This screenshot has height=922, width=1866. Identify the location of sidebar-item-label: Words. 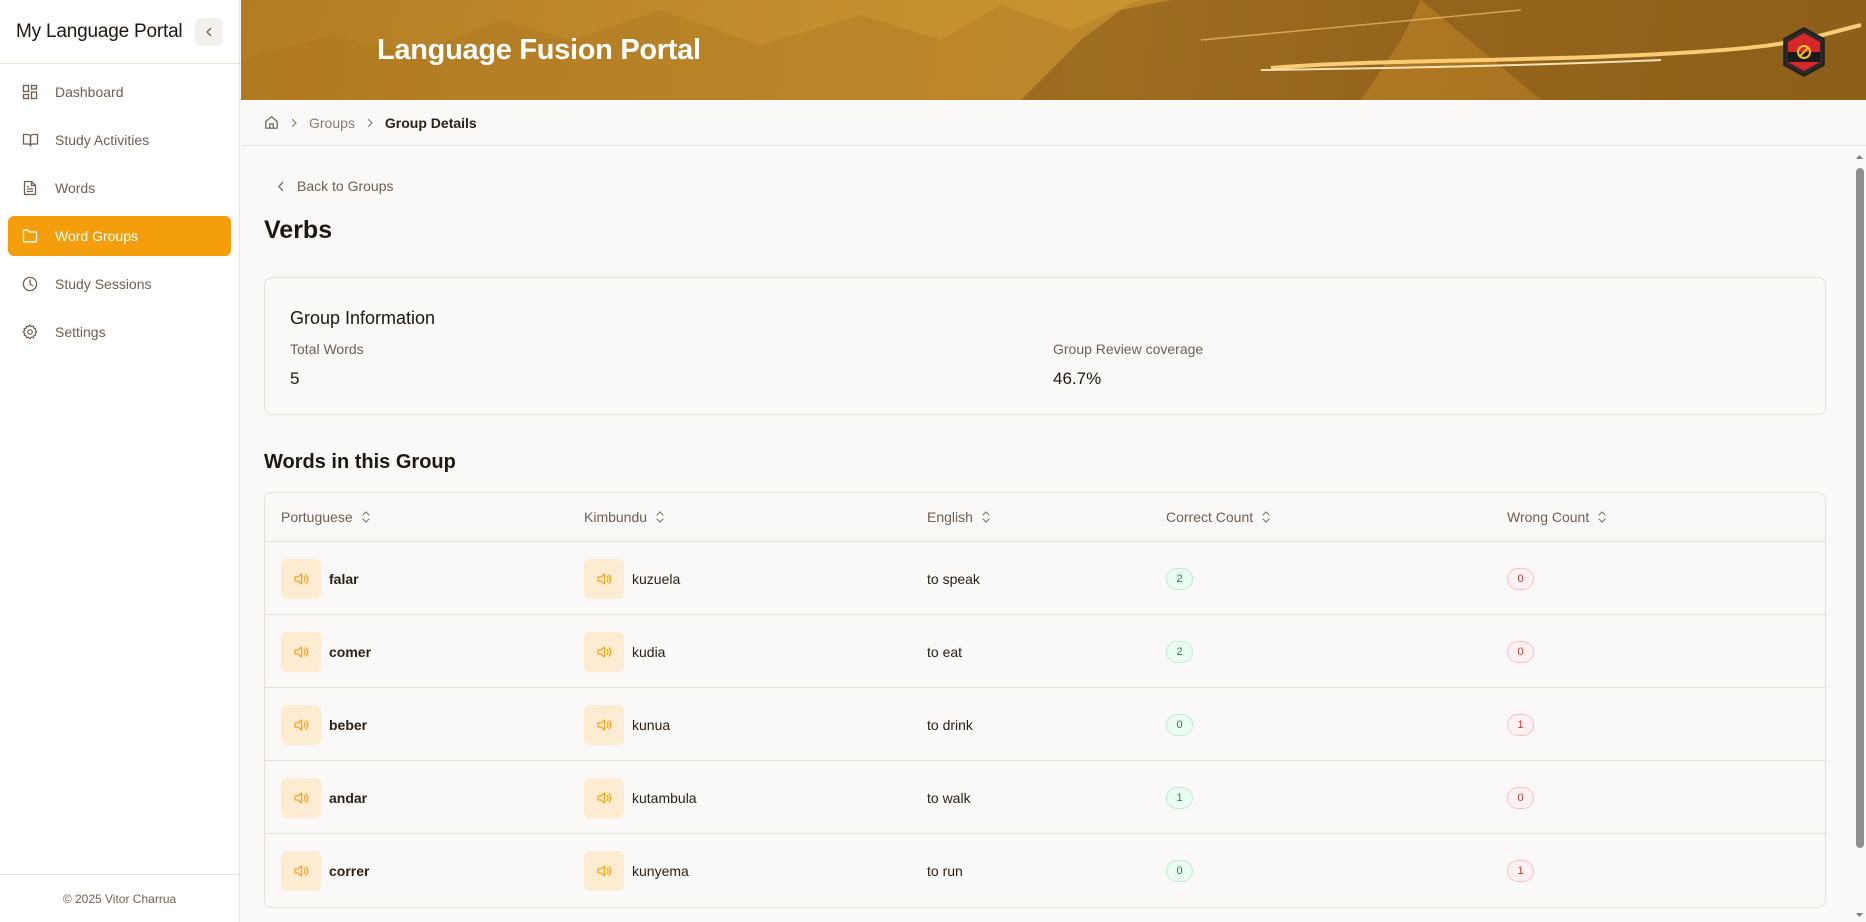
(75, 188).